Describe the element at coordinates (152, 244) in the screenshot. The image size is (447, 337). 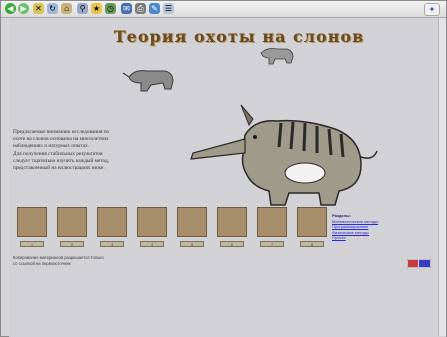
I see `thumbnail-caption: 4` at that location.